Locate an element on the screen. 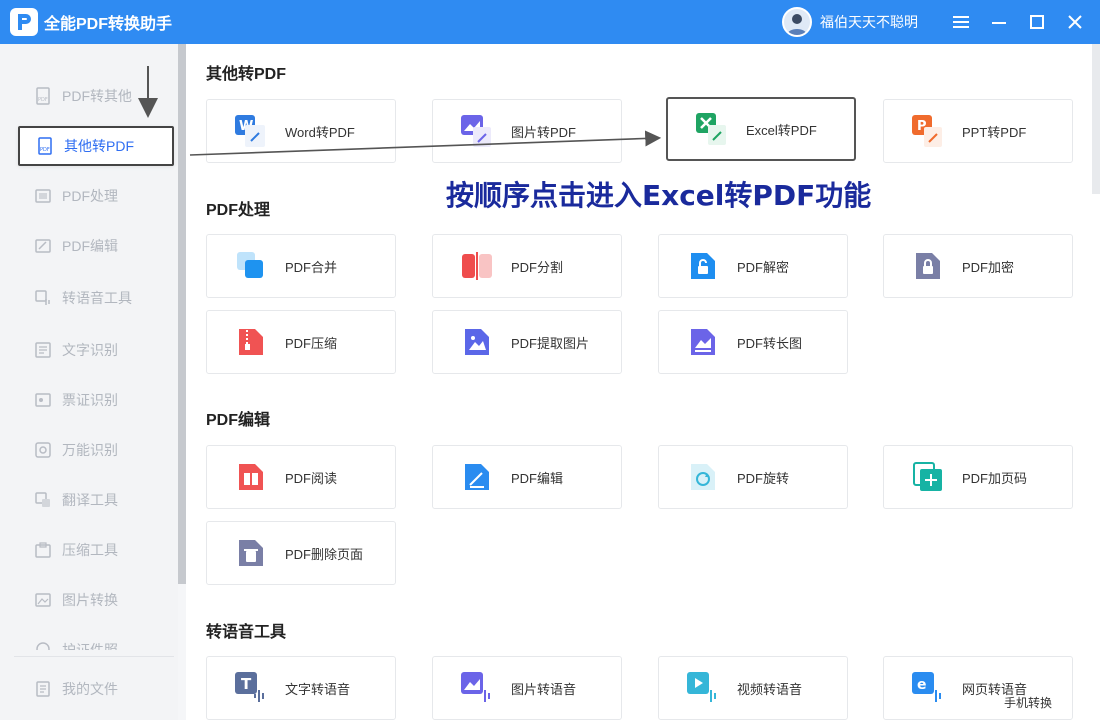  sidebar-item-image-convert: 图片转换 is located at coordinates (96, 600).